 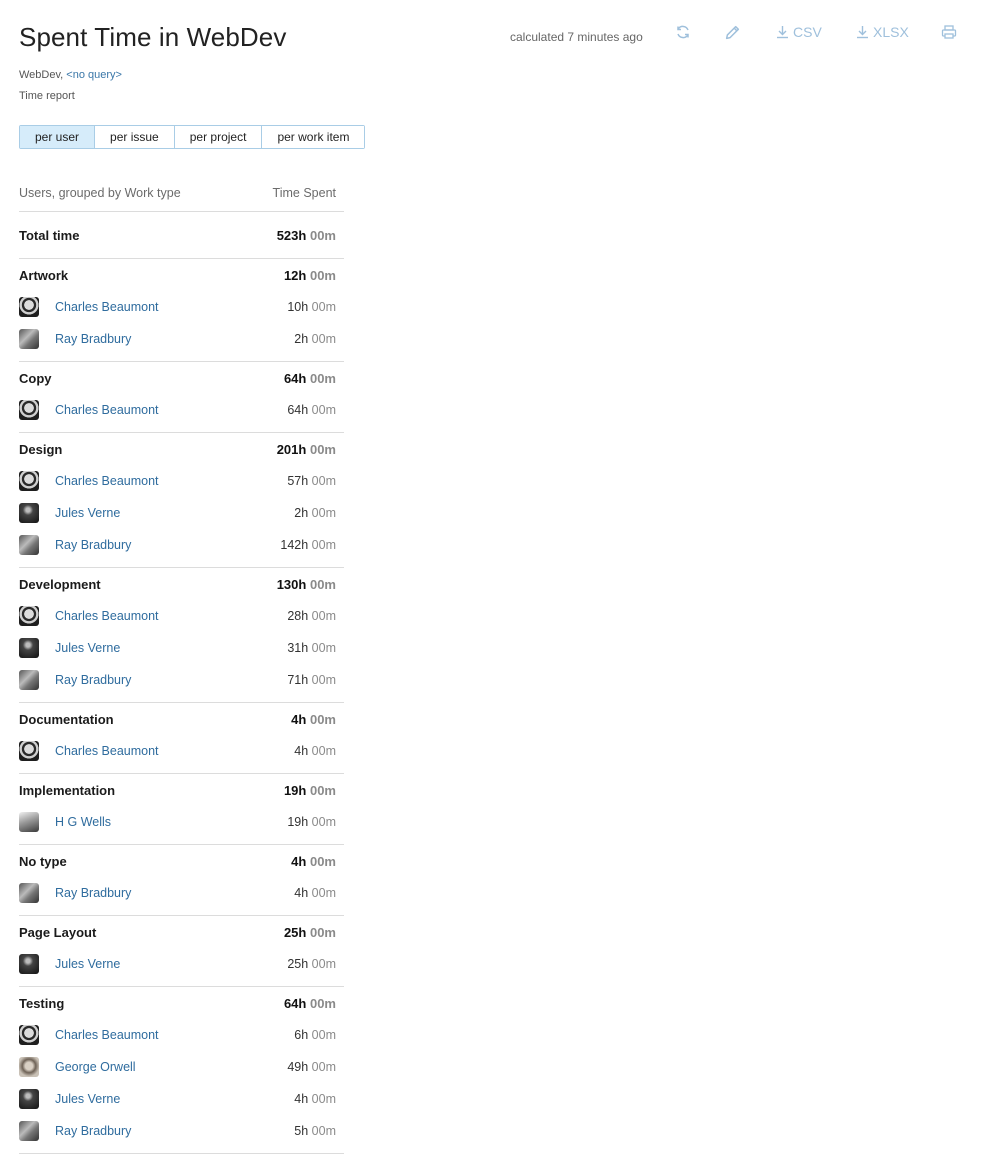 I want to click on group-time: 4h 00m, so click(x=313, y=719).